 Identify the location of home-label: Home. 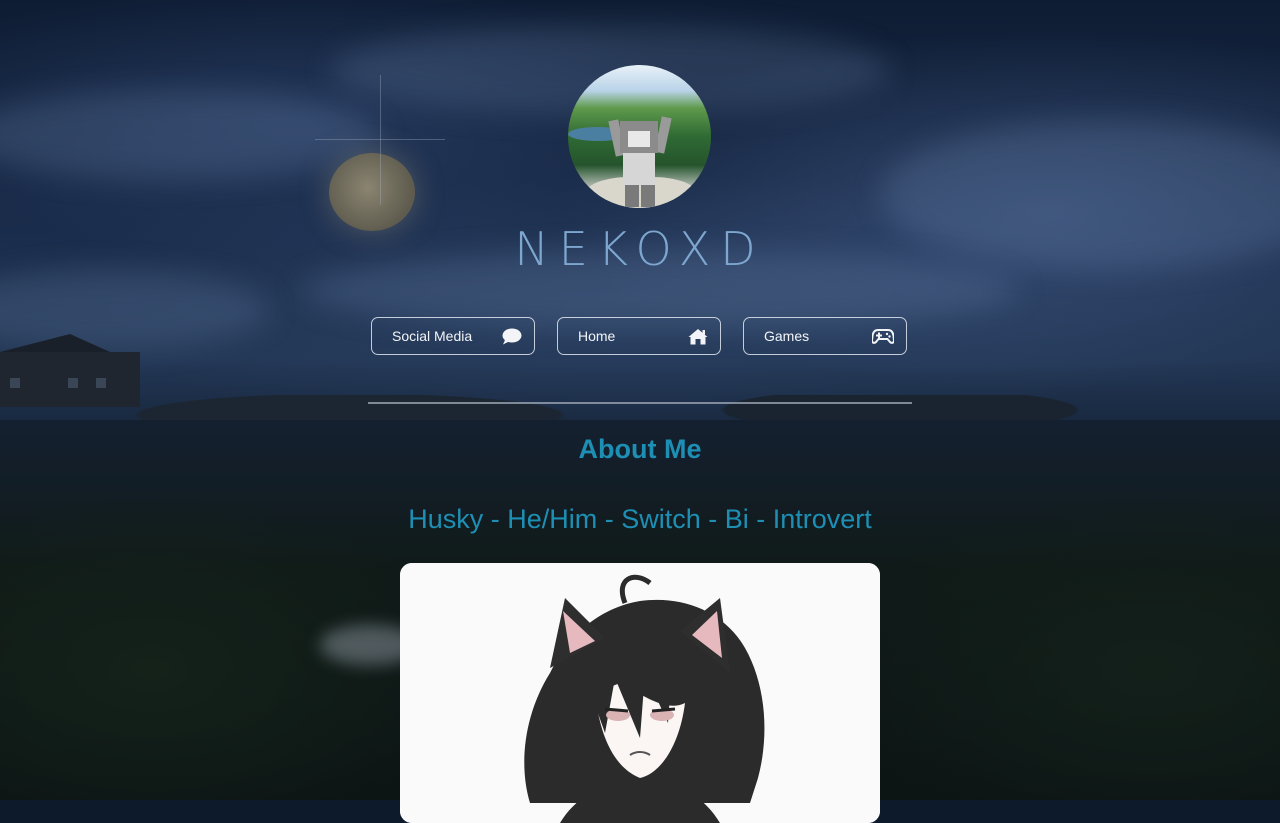
(597, 336).